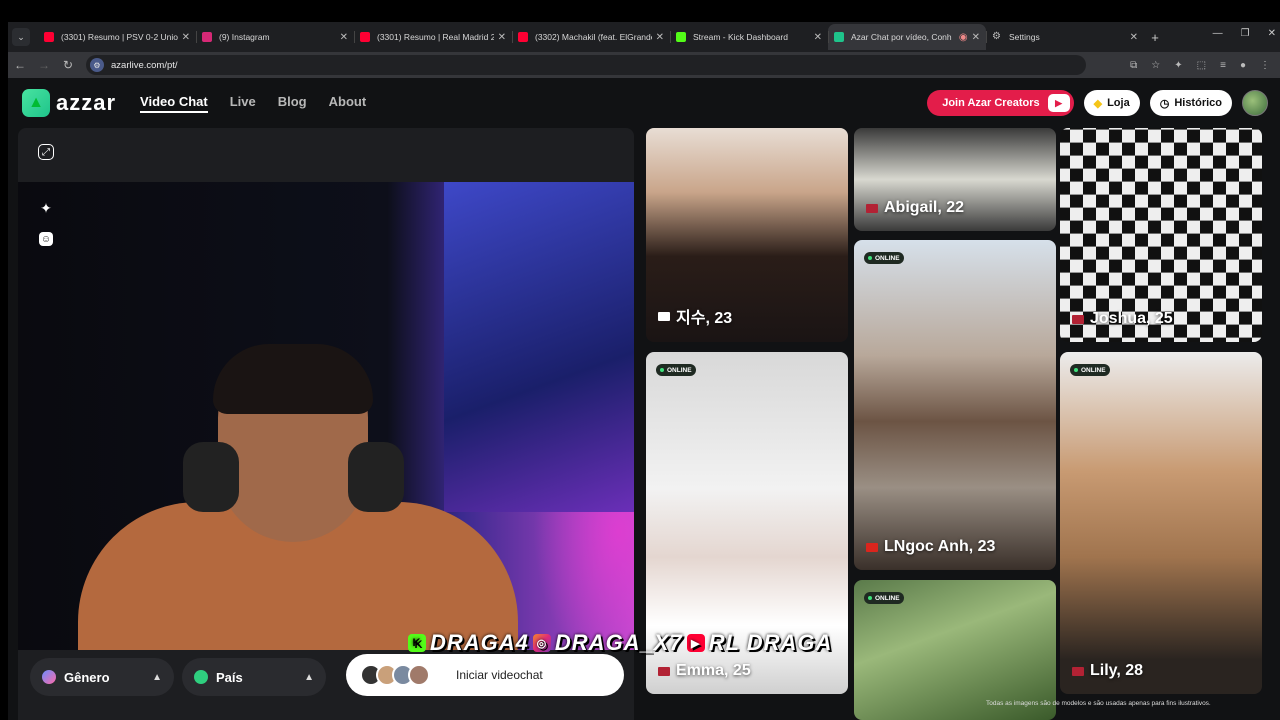  I want to click on country-filter: País ▲, so click(254, 677).